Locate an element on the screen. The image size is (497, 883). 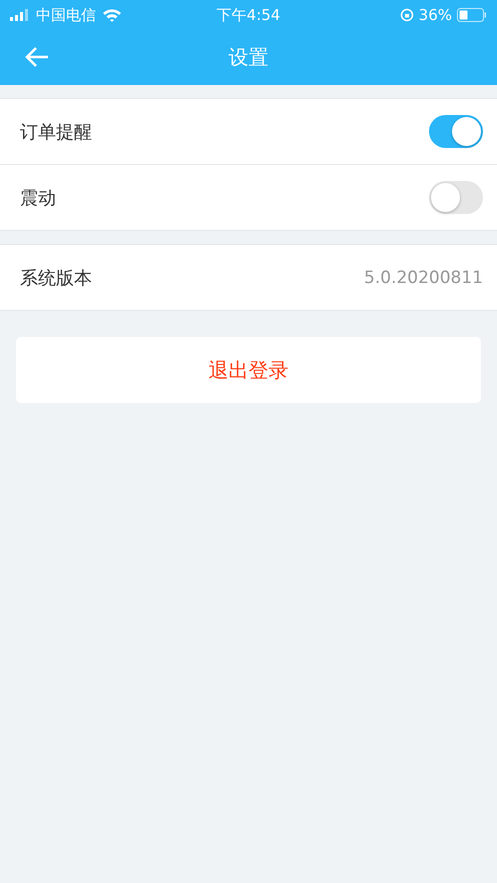
carrier-name: 中国电信 is located at coordinates (66, 15).